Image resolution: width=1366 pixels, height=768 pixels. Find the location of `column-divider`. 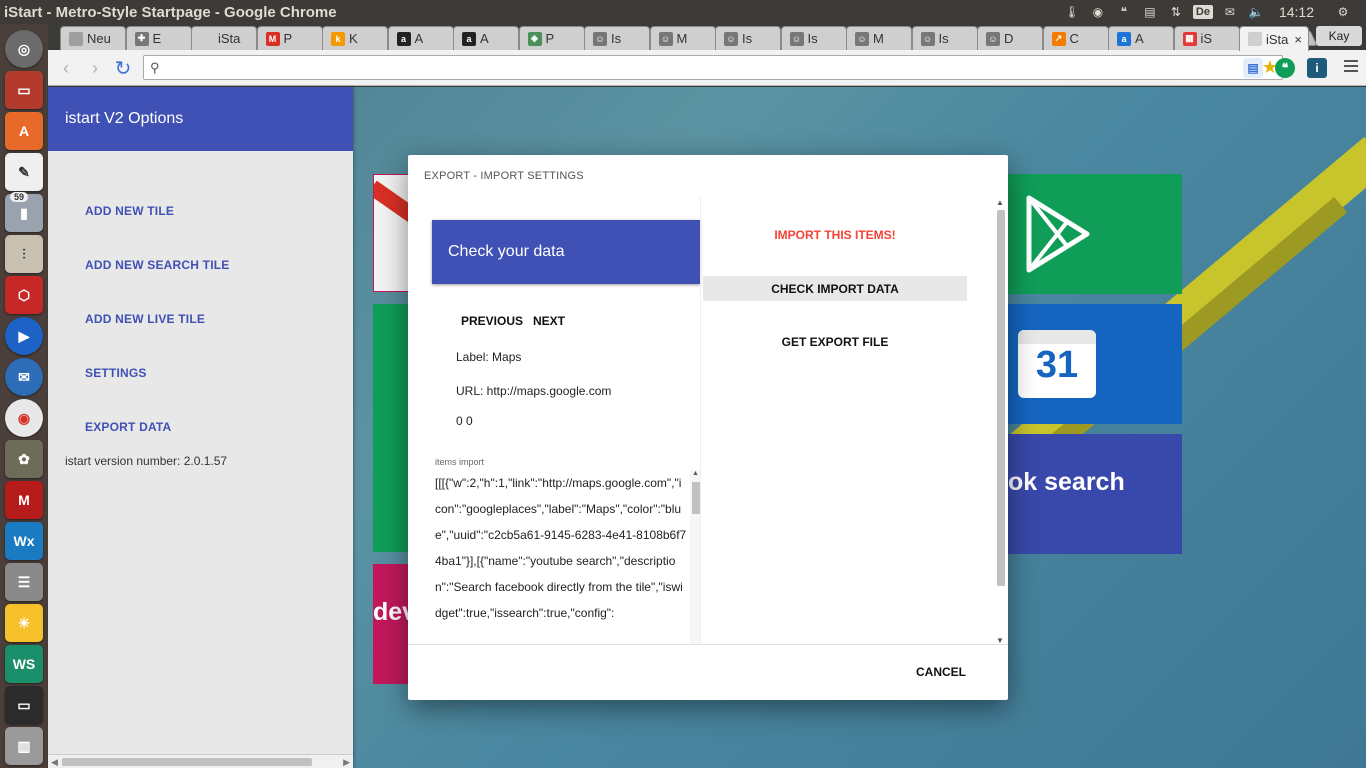

column-divider is located at coordinates (700, 421).